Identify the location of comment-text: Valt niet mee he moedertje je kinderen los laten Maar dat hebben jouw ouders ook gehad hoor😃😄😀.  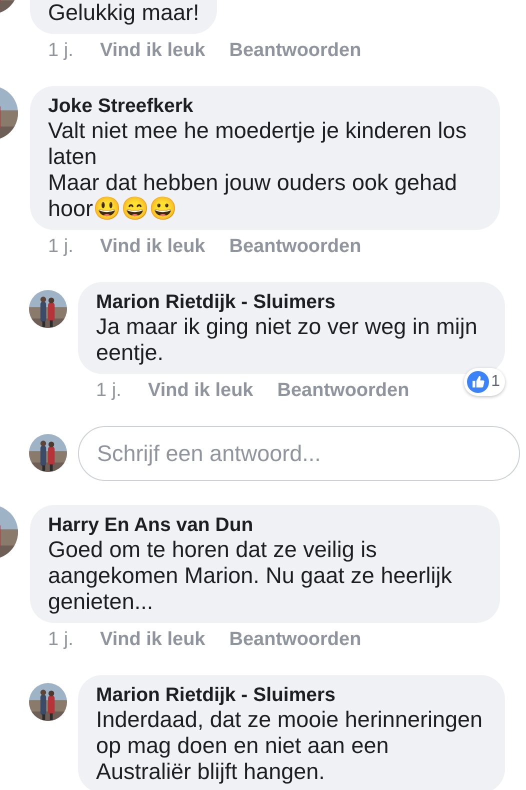
(258, 170).